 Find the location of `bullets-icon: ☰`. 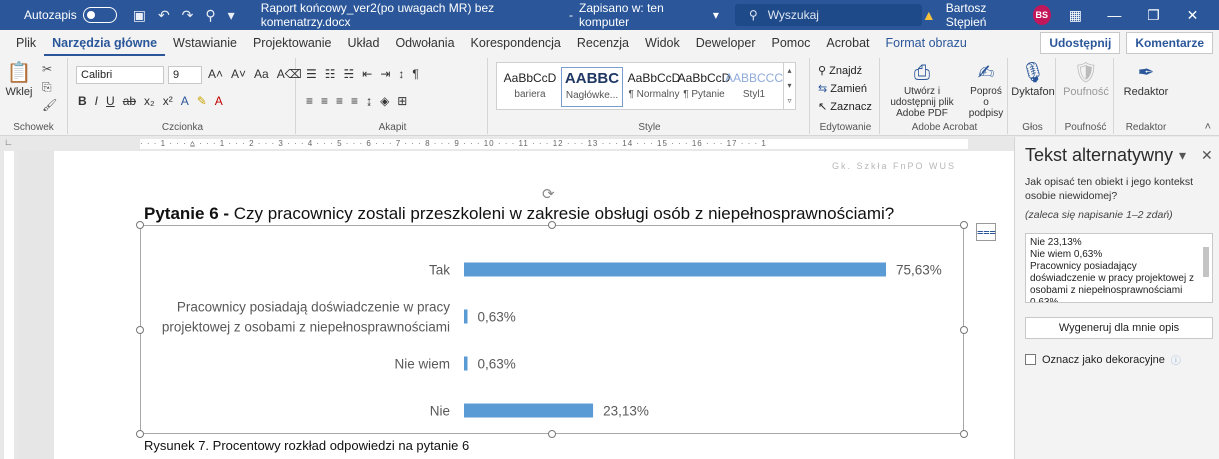

bullets-icon: ☰ is located at coordinates (311, 74).